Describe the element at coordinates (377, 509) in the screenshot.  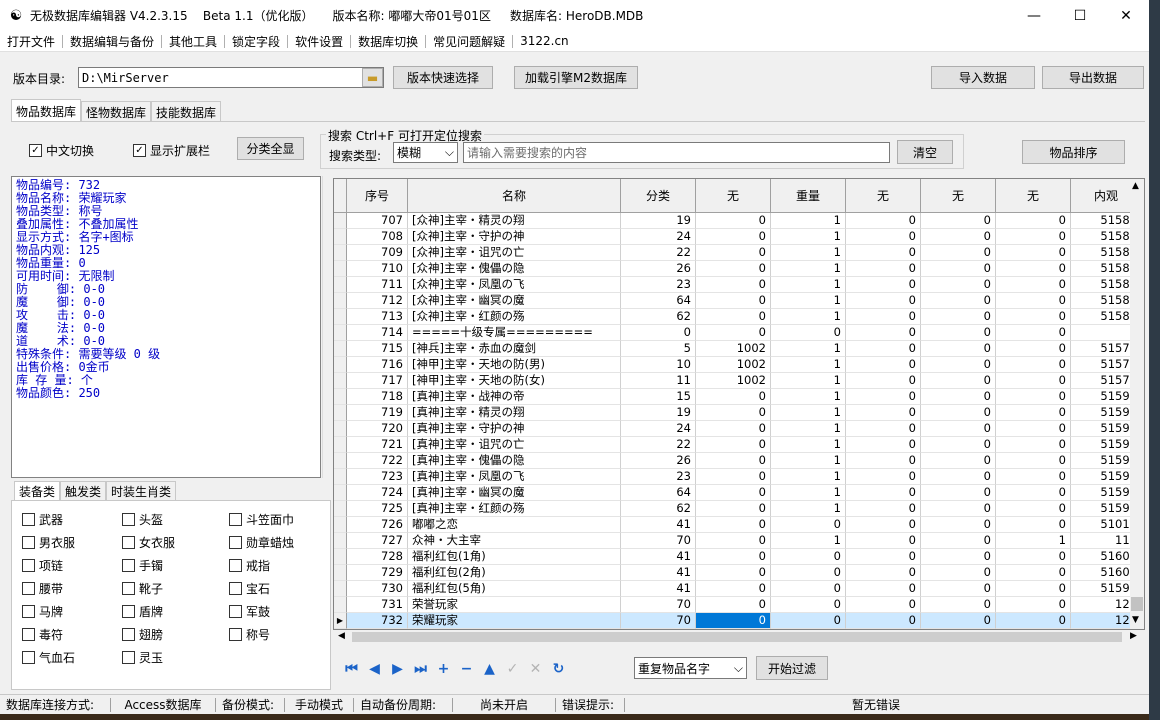
I see `table-cell: 725` at that location.